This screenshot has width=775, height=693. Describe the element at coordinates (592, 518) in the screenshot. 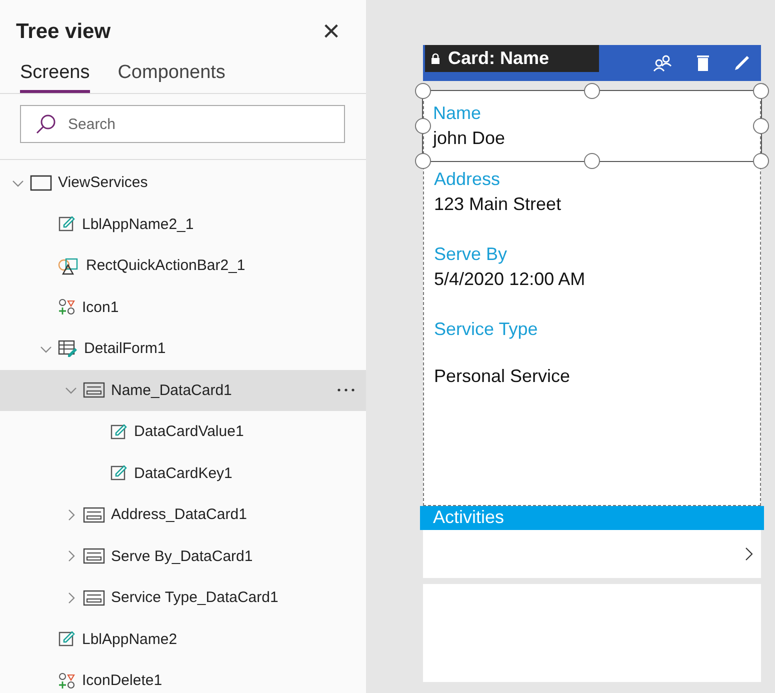

I see `section-header: Activities` at that location.